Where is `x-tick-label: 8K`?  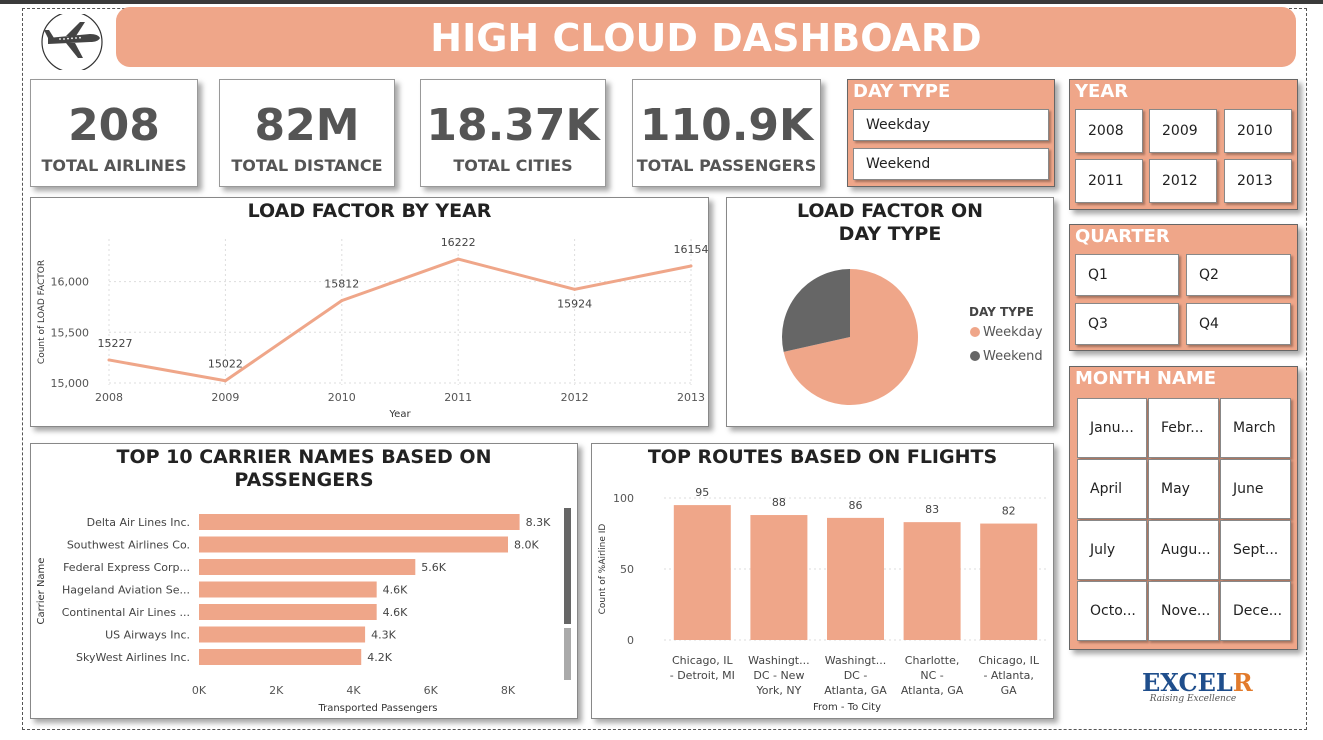 x-tick-label: 8K is located at coordinates (508, 690).